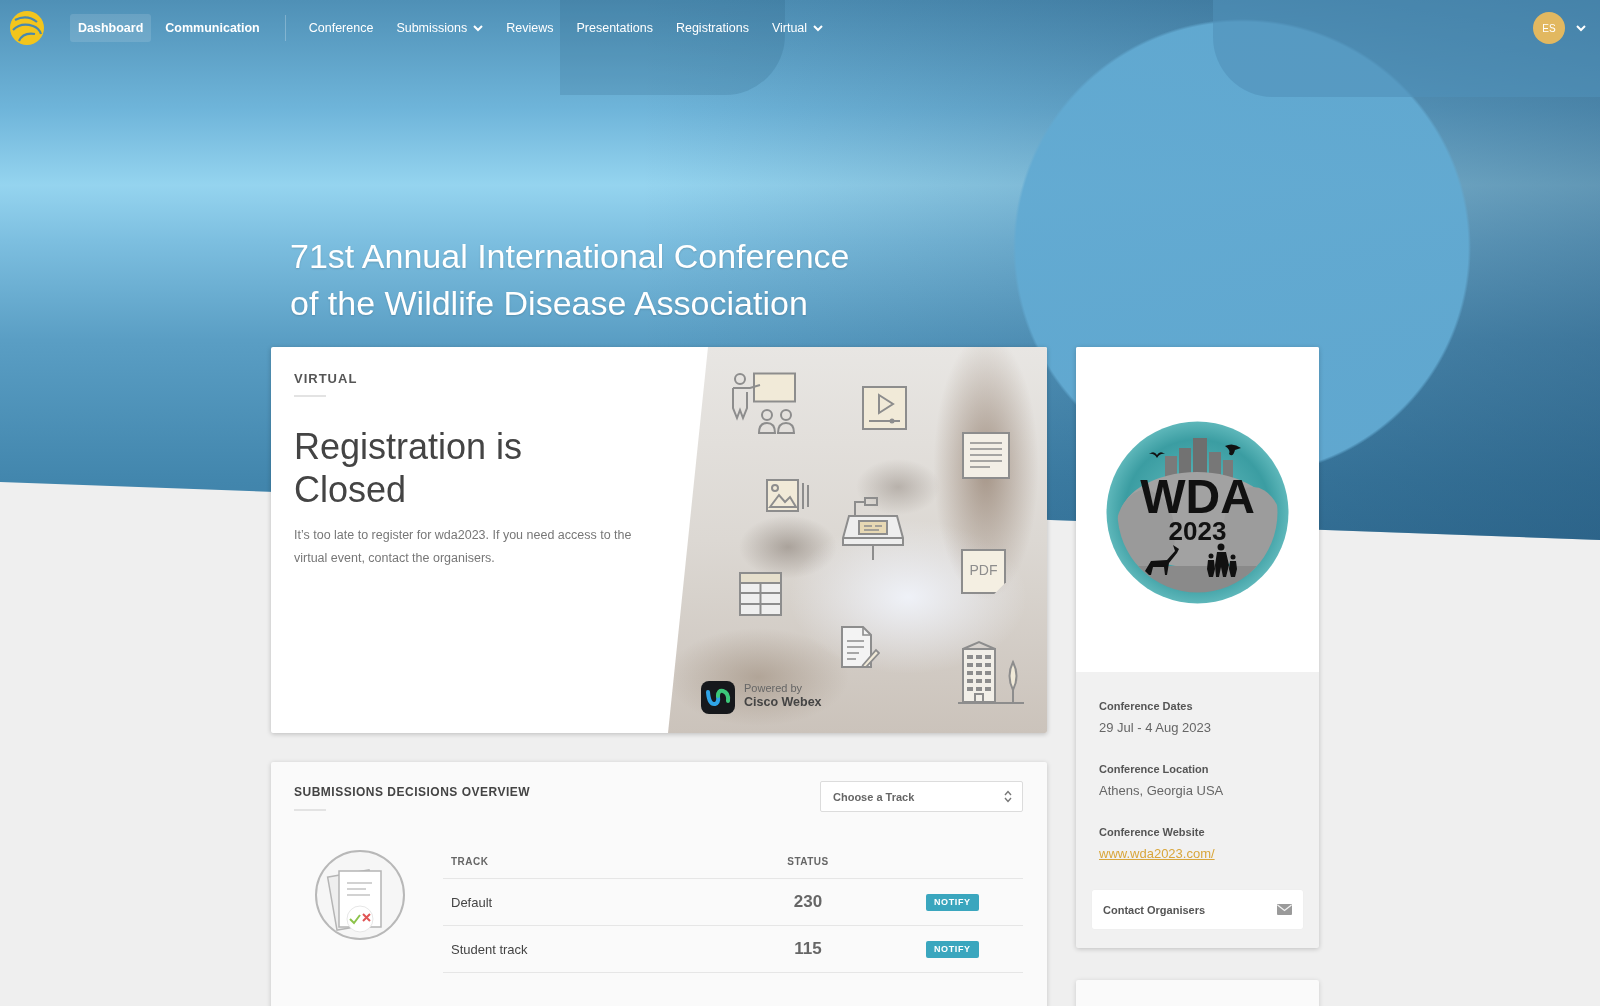  Describe the element at coordinates (463, 547) in the screenshot. I see `card-message: It’s too late to register for wda2023. If you need access to the virtual event, contact the organisers.` at that location.